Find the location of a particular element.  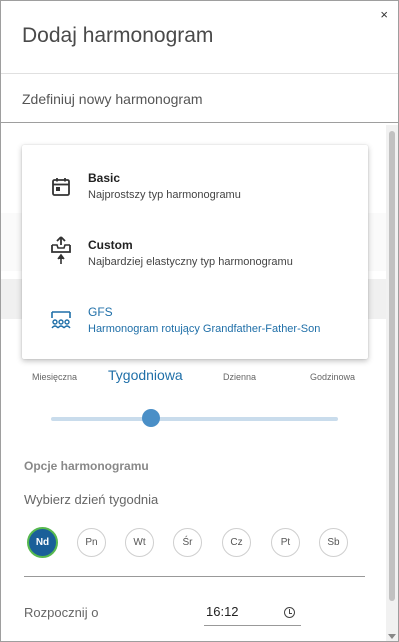

frequency-label-daily: Dzienna is located at coordinates (239, 377).